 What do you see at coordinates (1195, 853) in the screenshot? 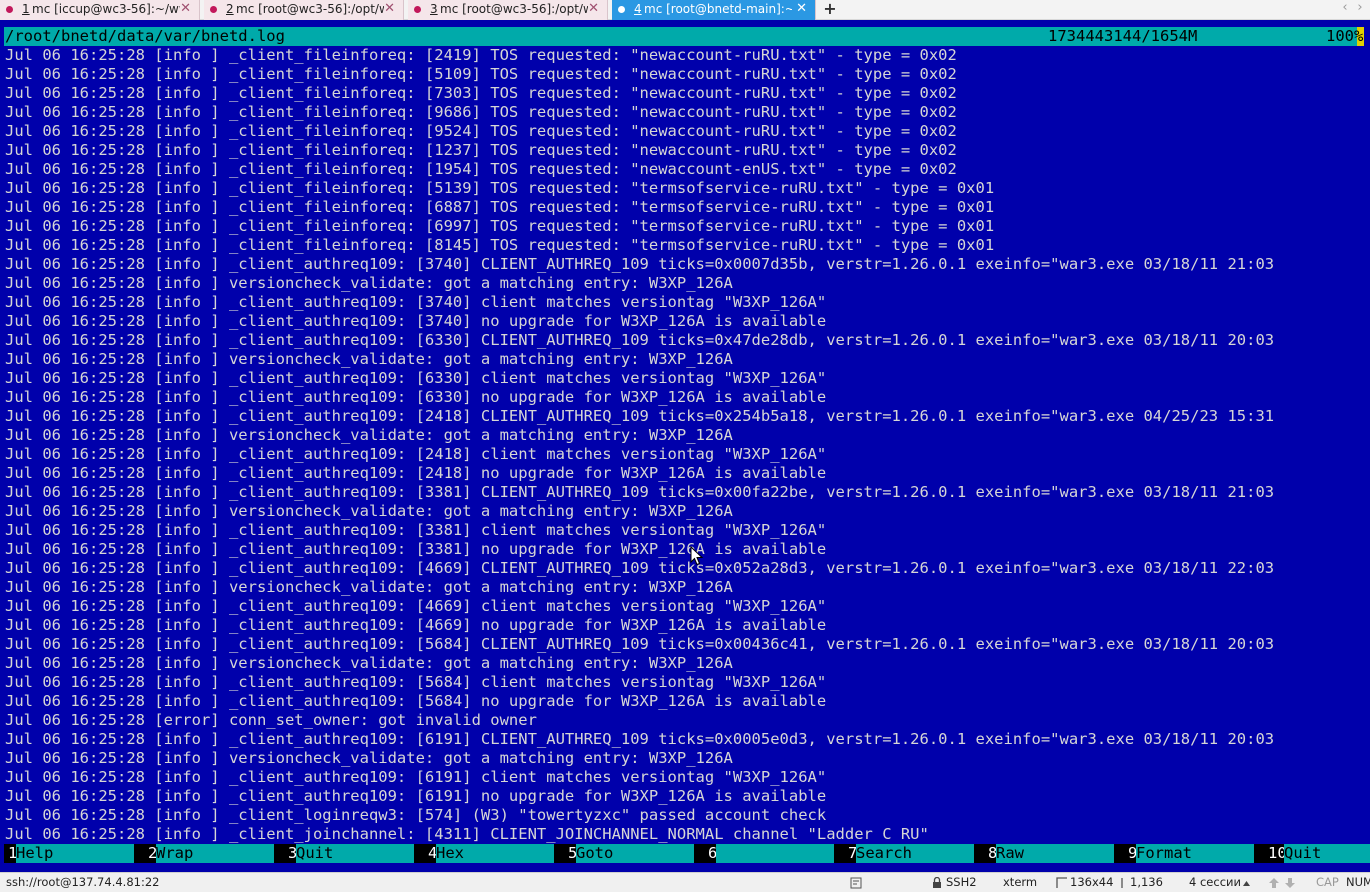
I see `fkey-label: Format` at bounding box center [1195, 853].